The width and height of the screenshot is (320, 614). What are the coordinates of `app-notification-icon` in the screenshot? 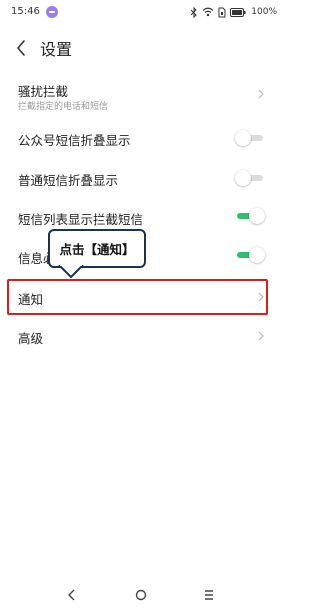 It's located at (52, 12).